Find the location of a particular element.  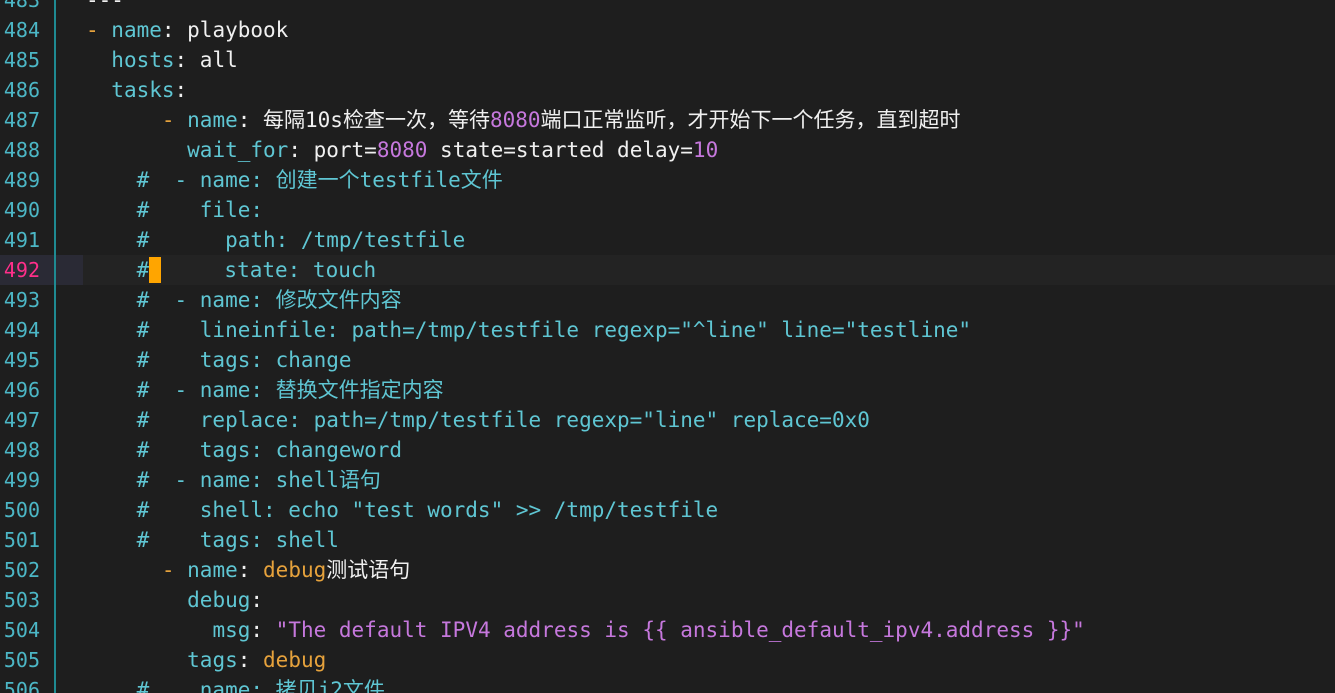

code-line: 502 - name: debug测试语句 is located at coordinates (667, 570).